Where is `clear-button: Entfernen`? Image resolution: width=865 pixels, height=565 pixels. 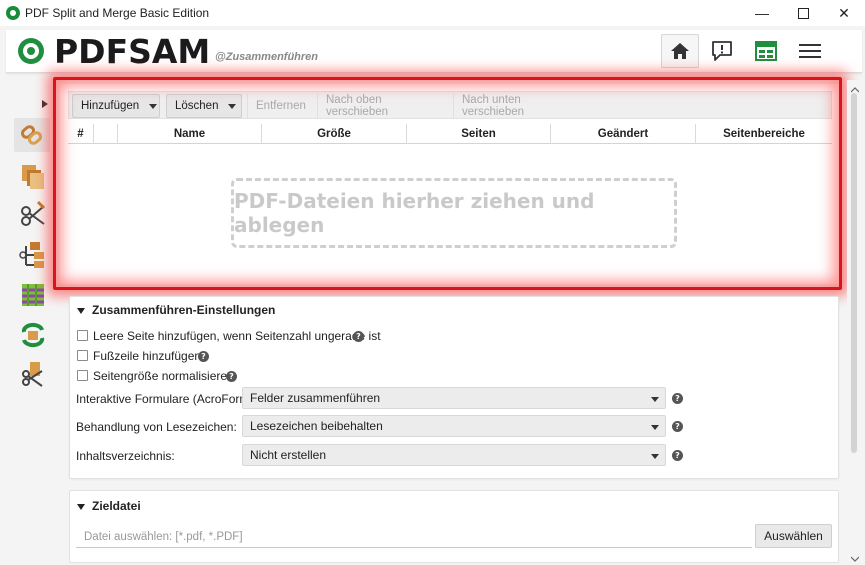 clear-button: Entfernen is located at coordinates (280, 106).